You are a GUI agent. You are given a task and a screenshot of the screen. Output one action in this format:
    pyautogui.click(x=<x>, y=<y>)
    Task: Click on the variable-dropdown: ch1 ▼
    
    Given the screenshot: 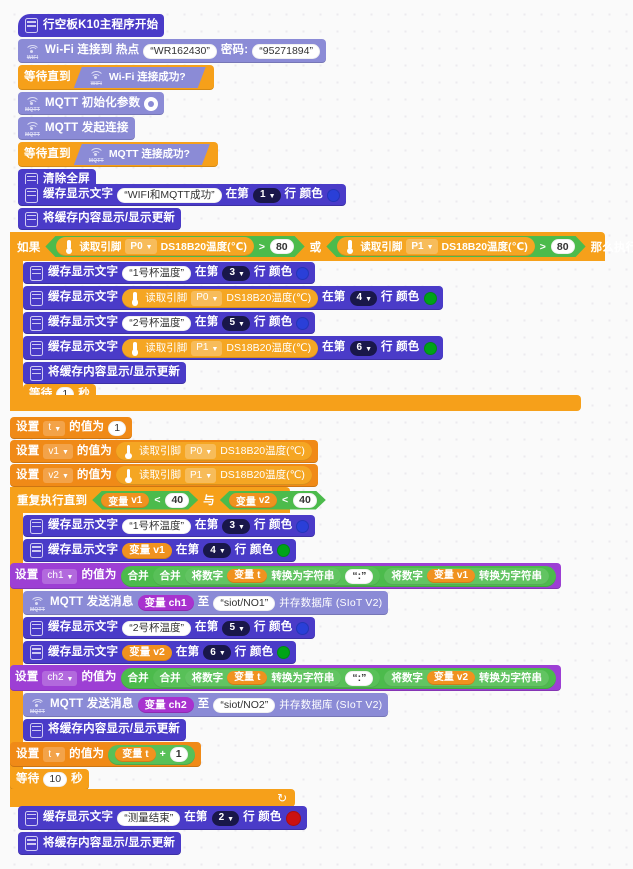 What is the action you would take?
    pyautogui.click(x=60, y=576)
    